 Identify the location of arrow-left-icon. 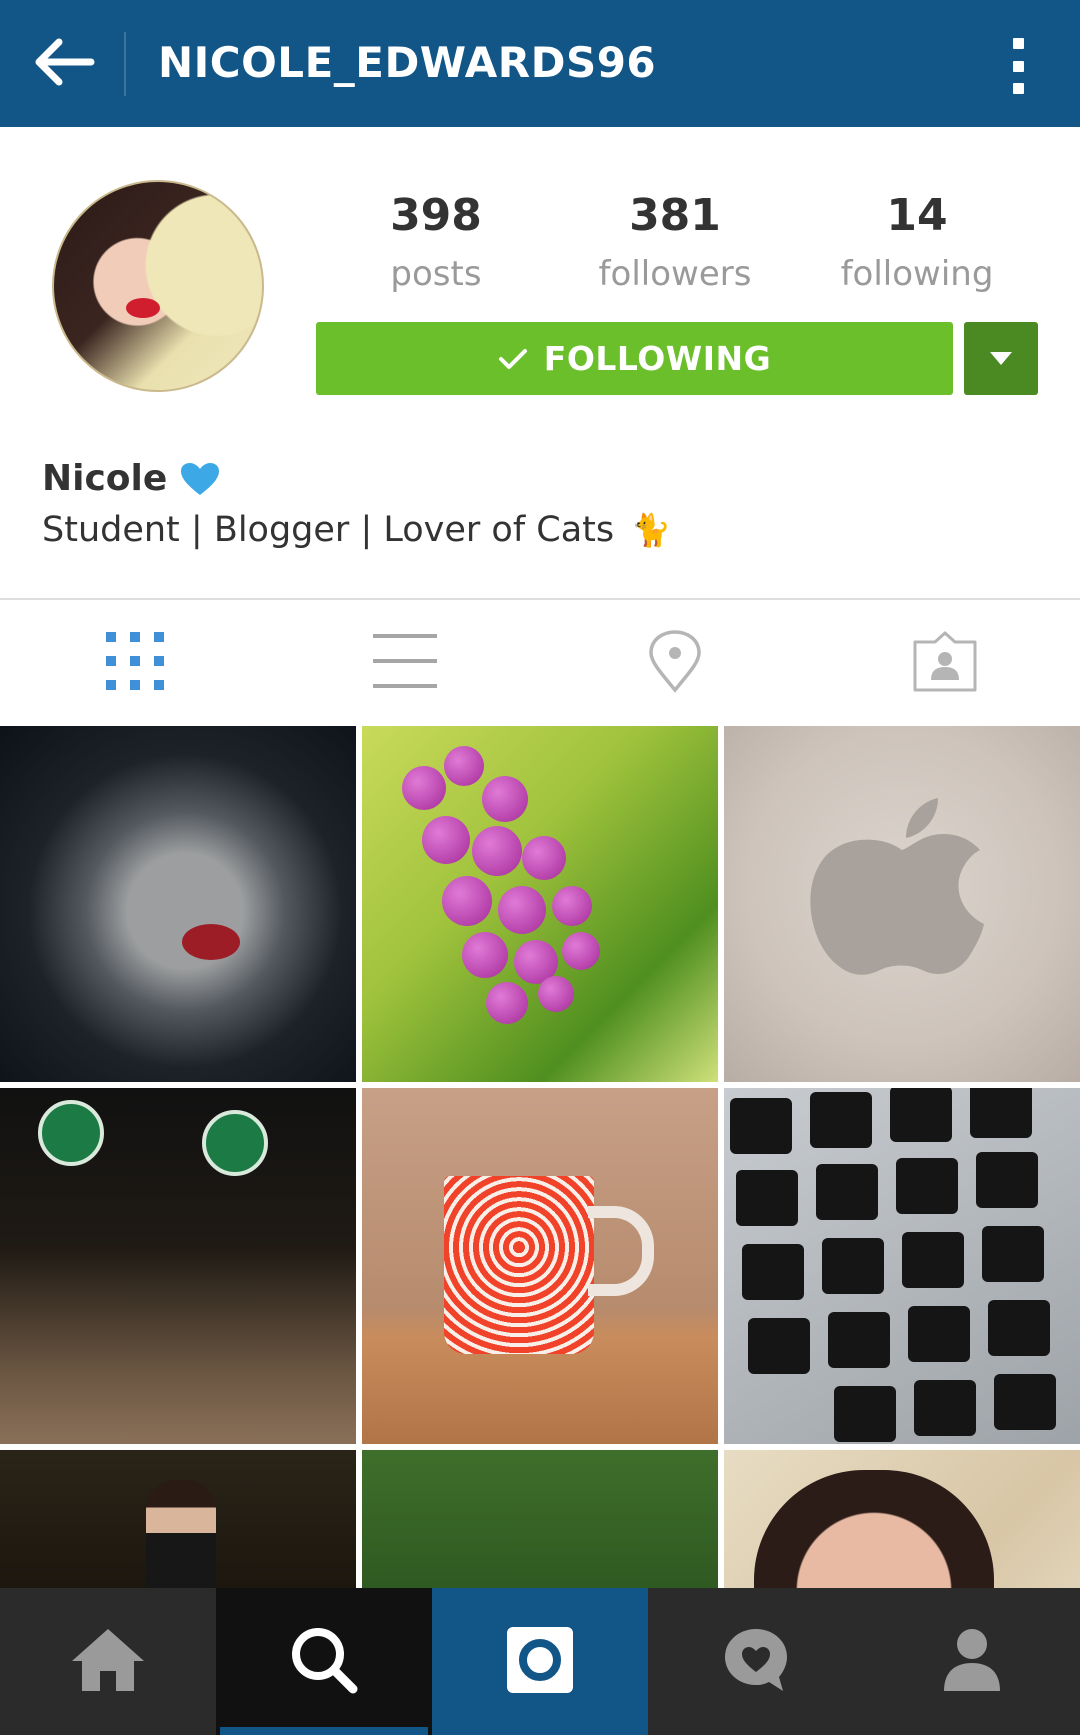
(64, 64).